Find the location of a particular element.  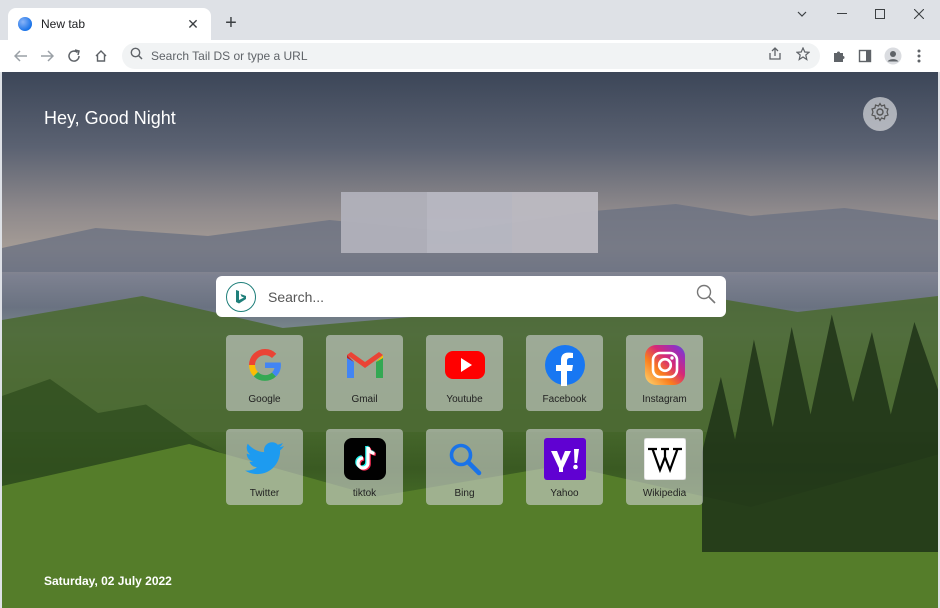

bing-search-icon is located at coordinates (465, 459).